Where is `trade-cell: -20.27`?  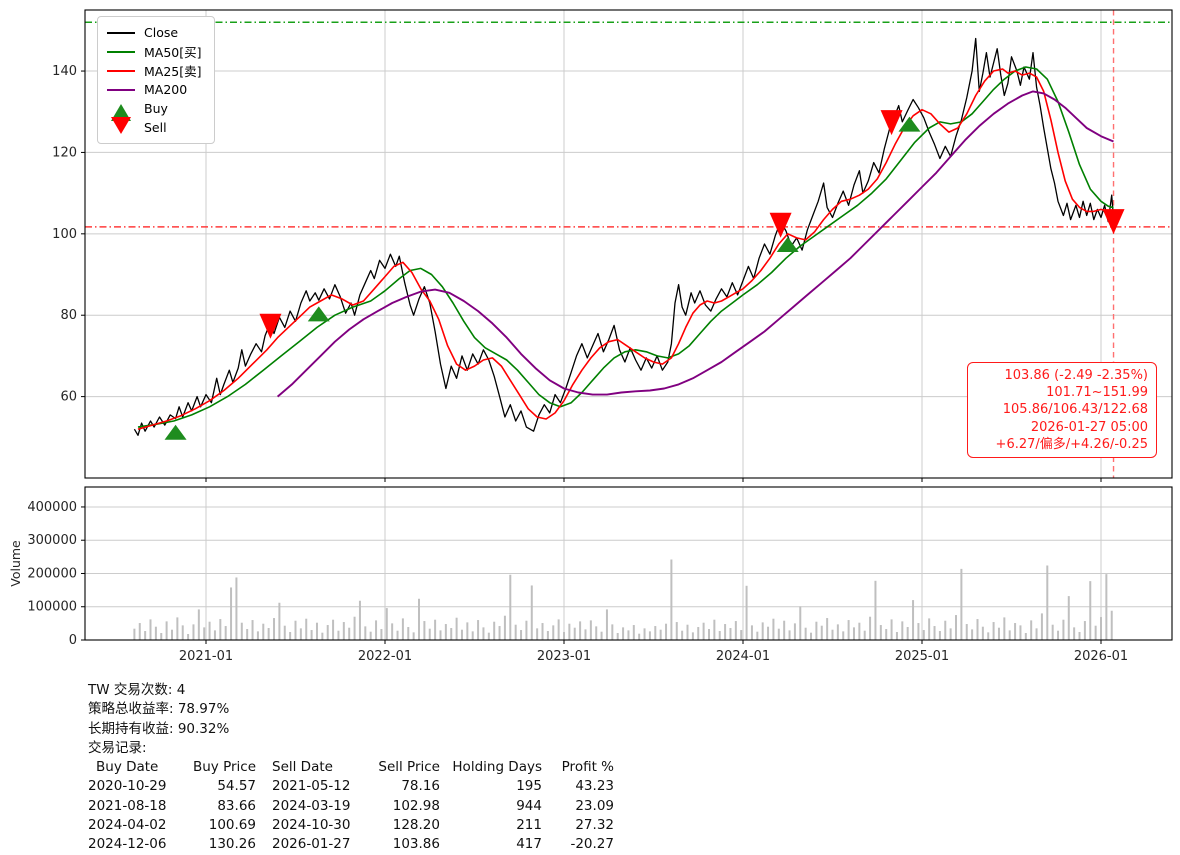
trade-cell: -20.27 is located at coordinates (592, 844).